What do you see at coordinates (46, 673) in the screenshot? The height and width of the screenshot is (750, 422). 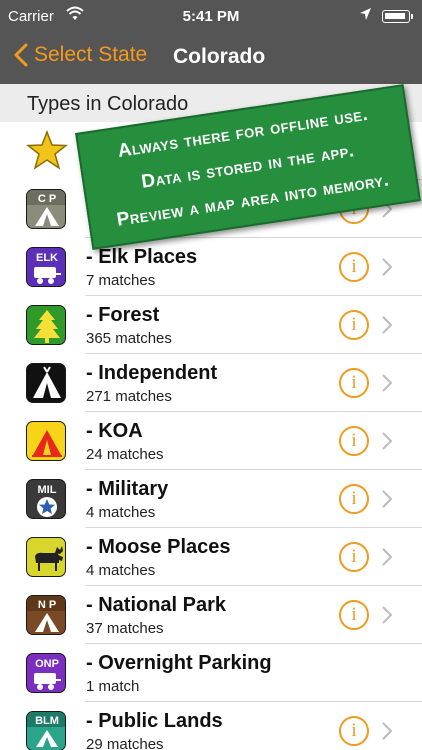 I see `overnight-parking-icon: ONP` at bounding box center [46, 673].